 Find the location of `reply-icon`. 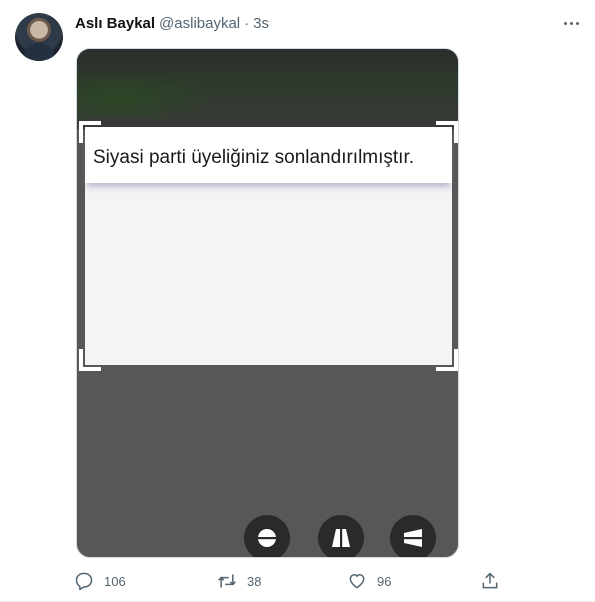

reply-icon is located at coordinates (84, 581).